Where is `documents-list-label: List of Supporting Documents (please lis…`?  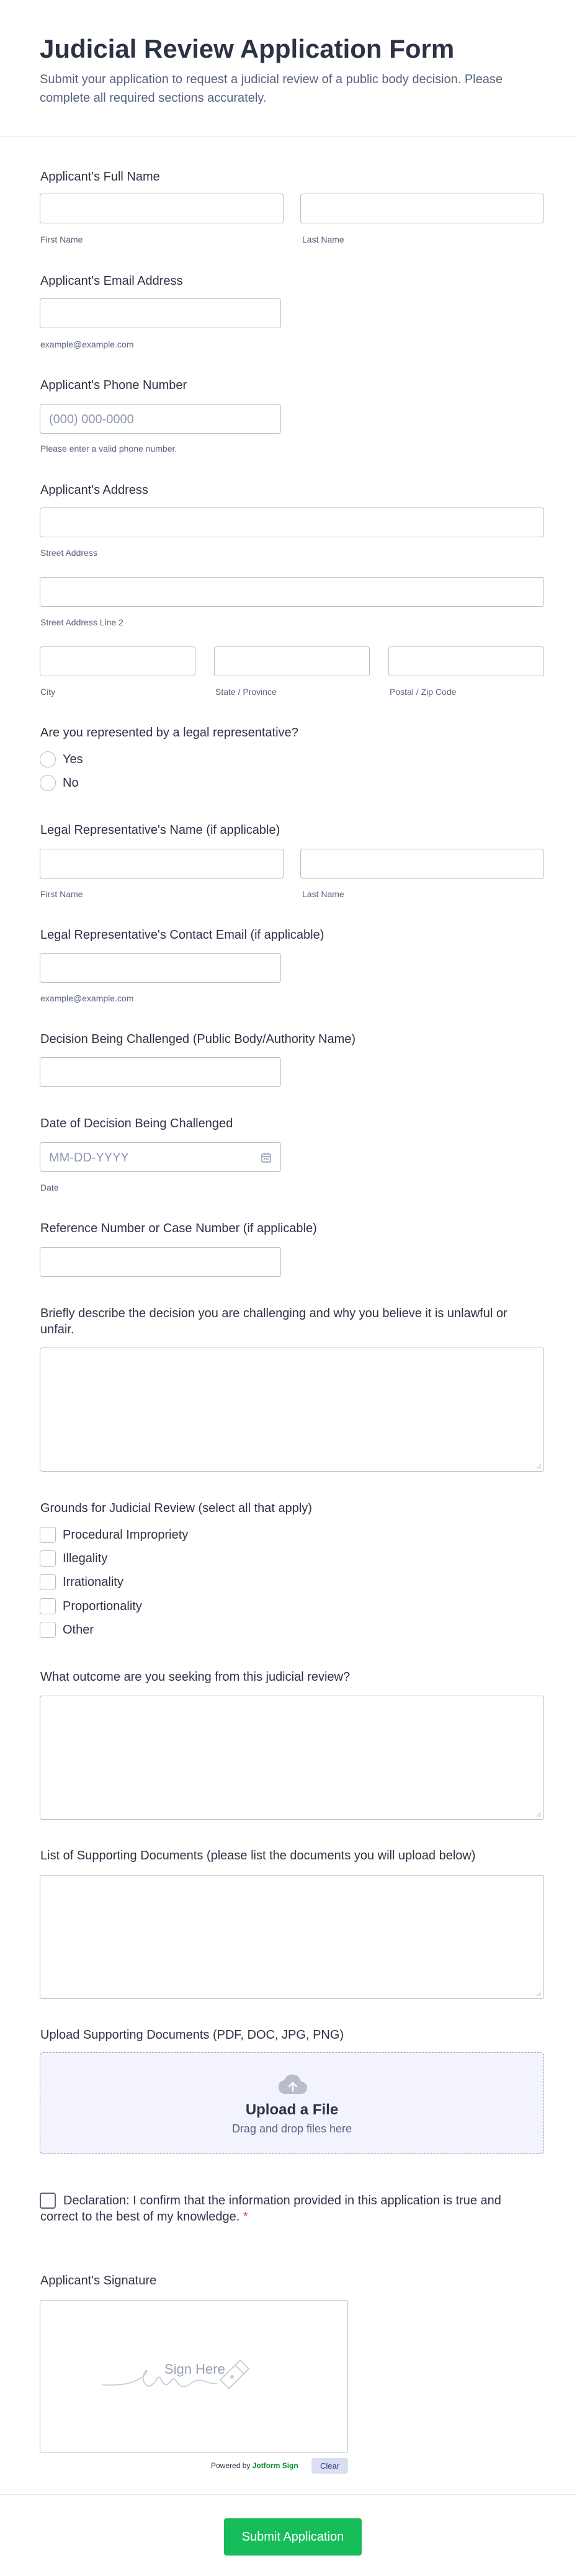
documents-list-label: List of Supporting Documents (please lis… is located at coordinates (258, 1856).